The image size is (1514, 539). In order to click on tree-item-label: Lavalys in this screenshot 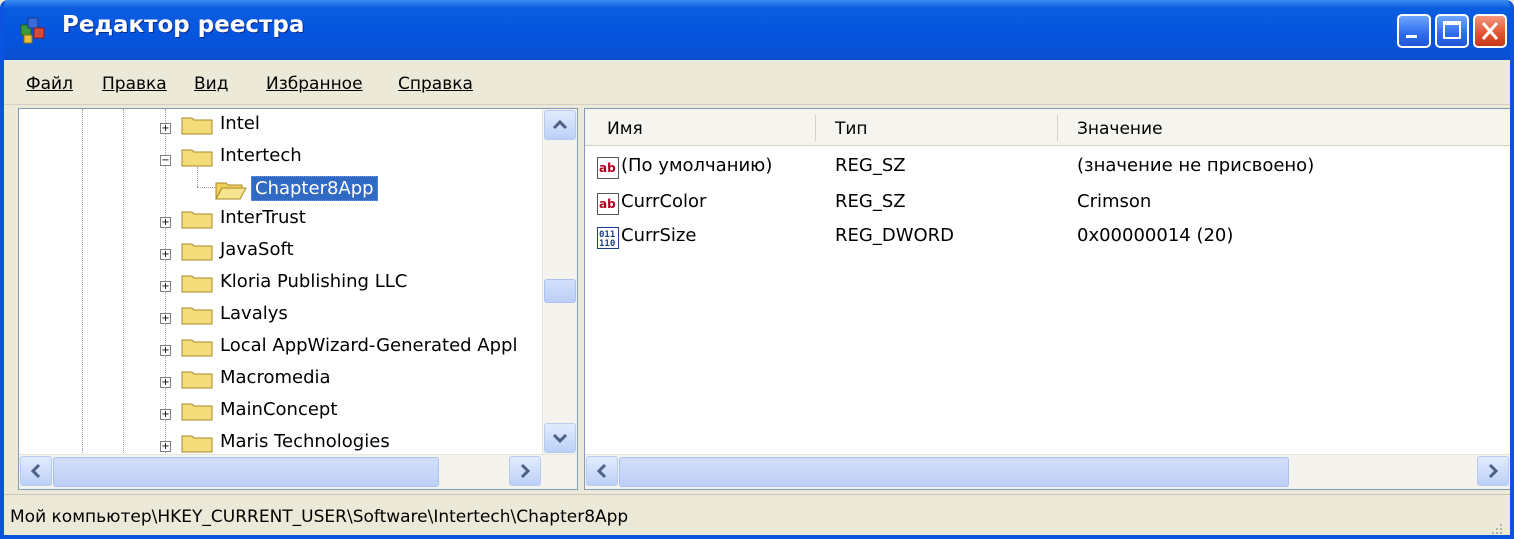, I will do `click(254, 313)`.